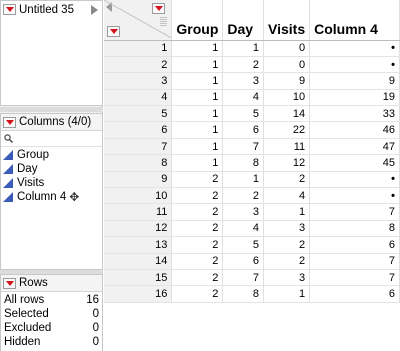 This screenshot has height=351, width=400. What do you see at coordinates (354, 98) in the screenshot?
I see `table-cell: 19` at bounding box center [354, 98].